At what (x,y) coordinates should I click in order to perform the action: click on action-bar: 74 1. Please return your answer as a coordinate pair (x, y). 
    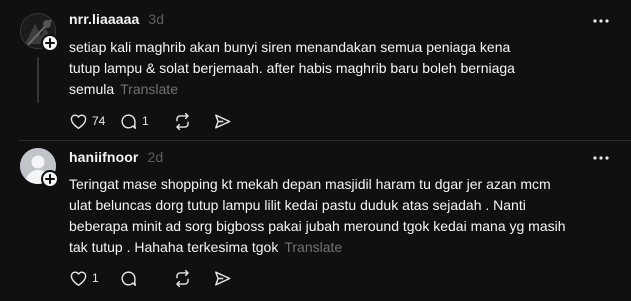
    Looking at the image, I should click on (156, 121).